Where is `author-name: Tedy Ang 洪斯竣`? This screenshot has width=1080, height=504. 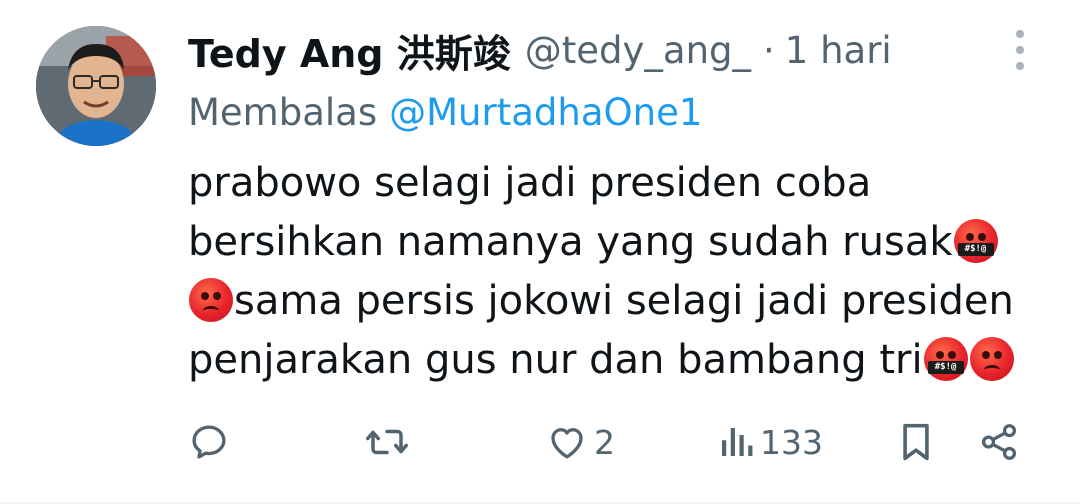
author-name: Tedy Ang 洪斯竣 is located at coordinates (349, 50).